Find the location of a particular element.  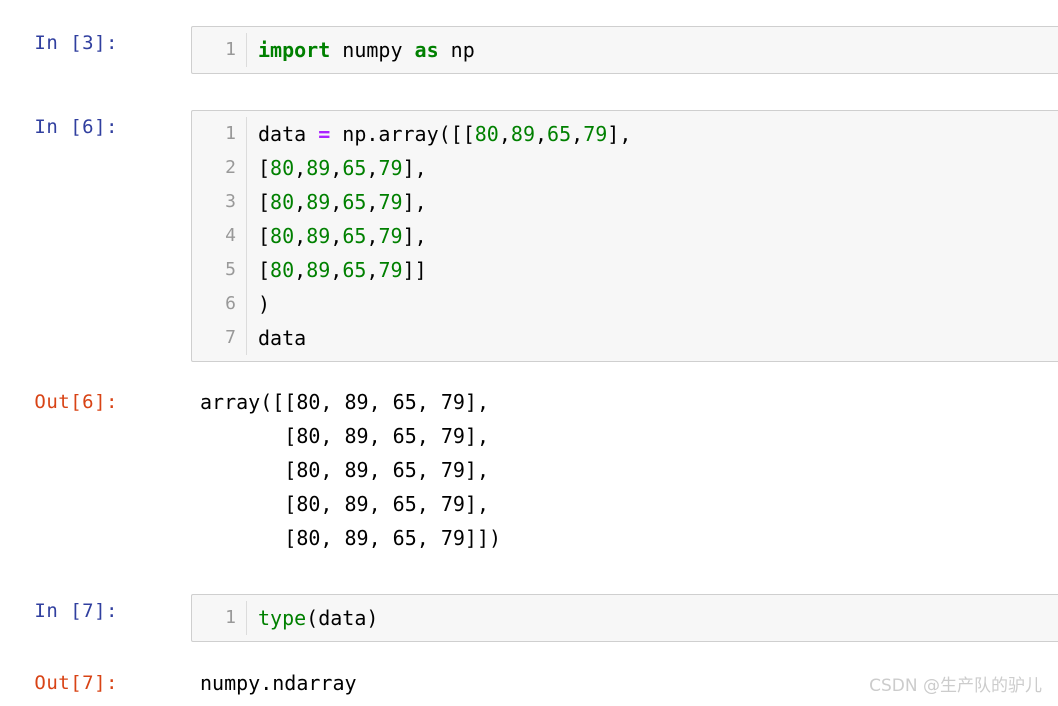

token-bracket-tail: ], is located at coordinates (619, 134).